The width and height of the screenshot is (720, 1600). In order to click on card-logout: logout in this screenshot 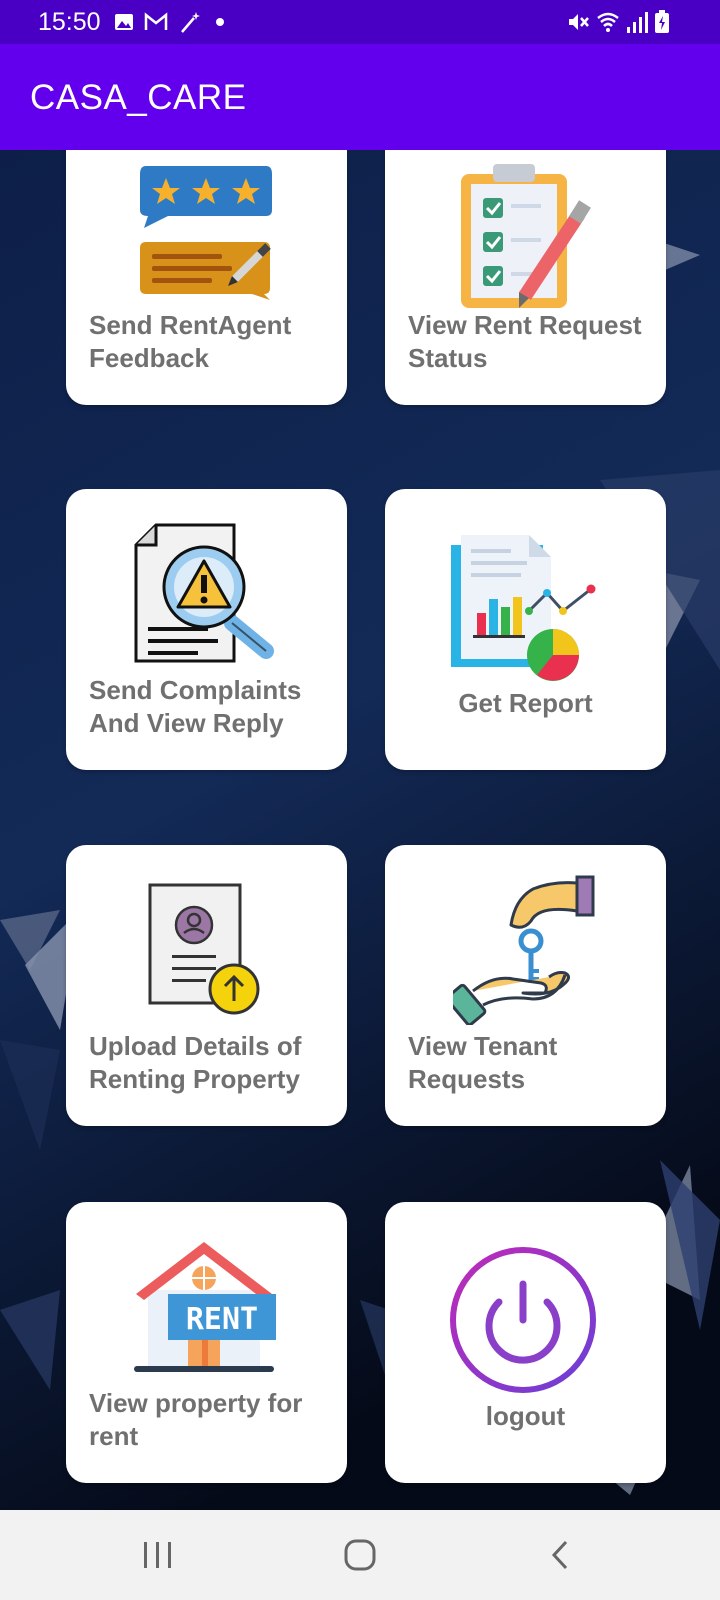, I will do `click(525, 1342)`.